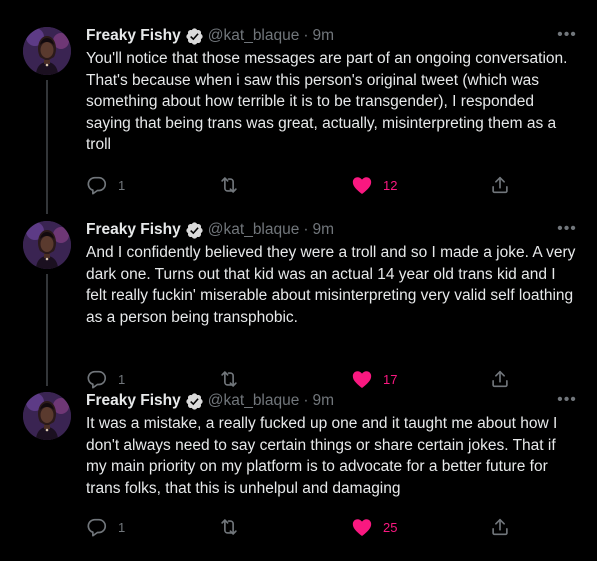 Image resolution: width=597 pixels, height=561 pixels. I want to click on tweet-actions: 1 25, so click(306, 527).